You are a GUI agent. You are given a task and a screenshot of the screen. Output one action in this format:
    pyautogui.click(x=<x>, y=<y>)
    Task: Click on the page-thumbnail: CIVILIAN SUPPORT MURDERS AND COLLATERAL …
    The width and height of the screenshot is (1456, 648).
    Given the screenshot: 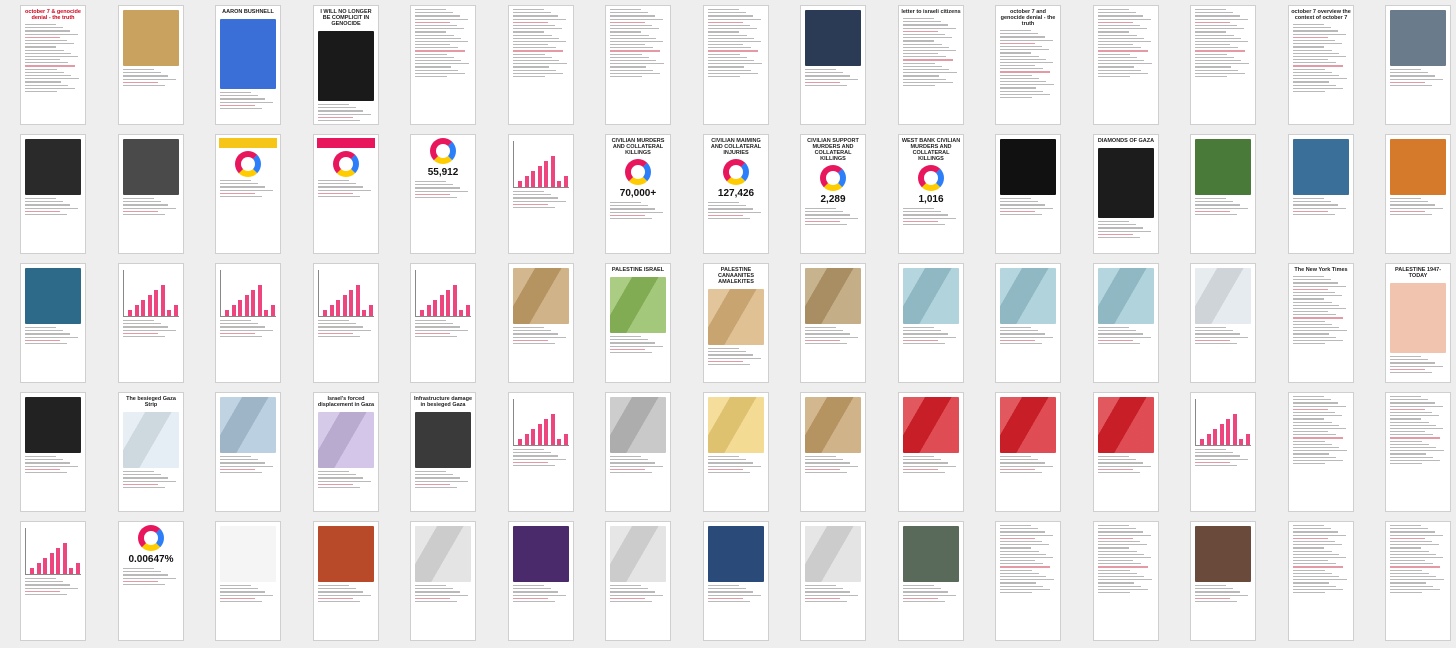 What is the action you would take?
    pyautogui.click(x=833, y=194)
    